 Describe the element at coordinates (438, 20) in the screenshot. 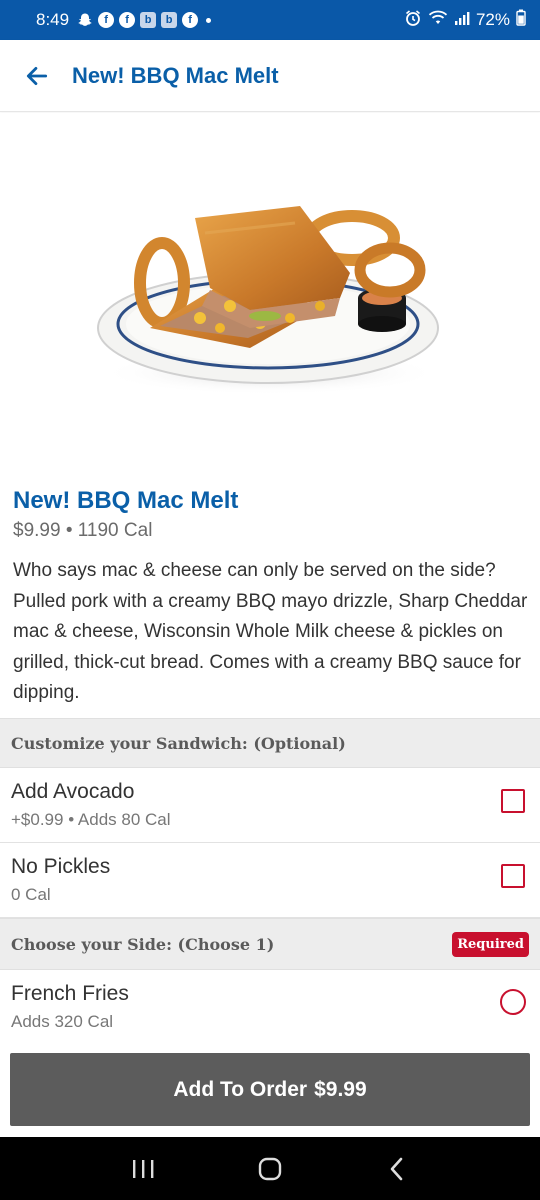

I see `wifi-icon` at that location.